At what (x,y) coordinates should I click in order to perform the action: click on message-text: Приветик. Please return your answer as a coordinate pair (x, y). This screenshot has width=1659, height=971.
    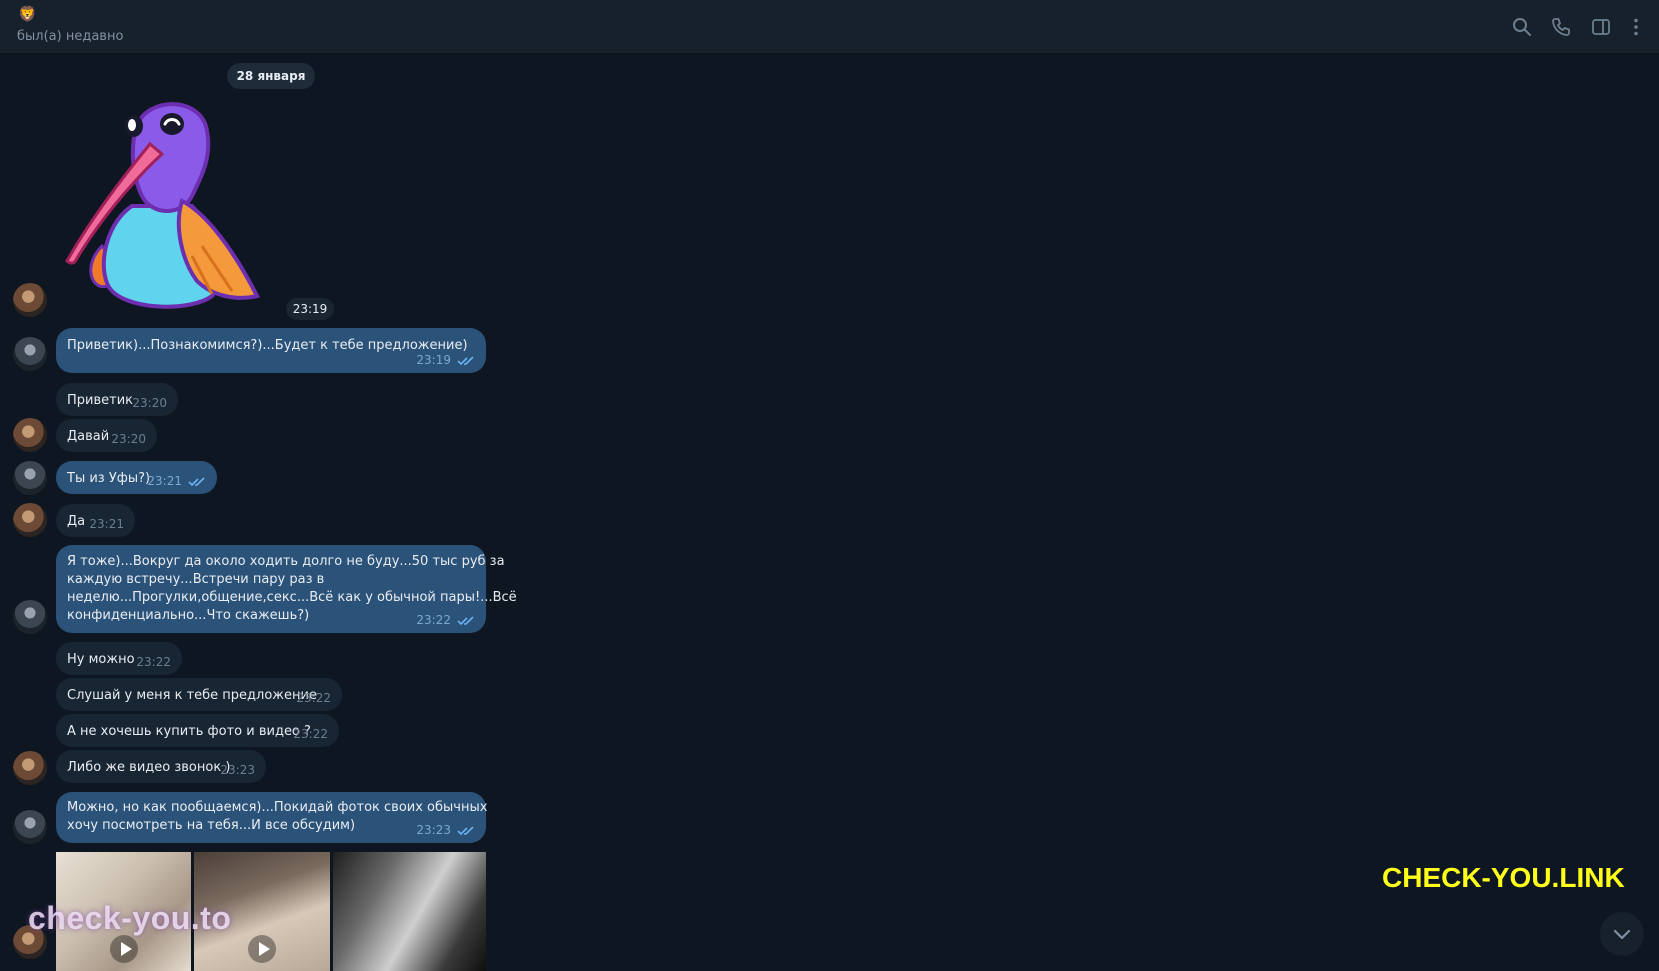
    Looking at the image, I should click on (100, 400).